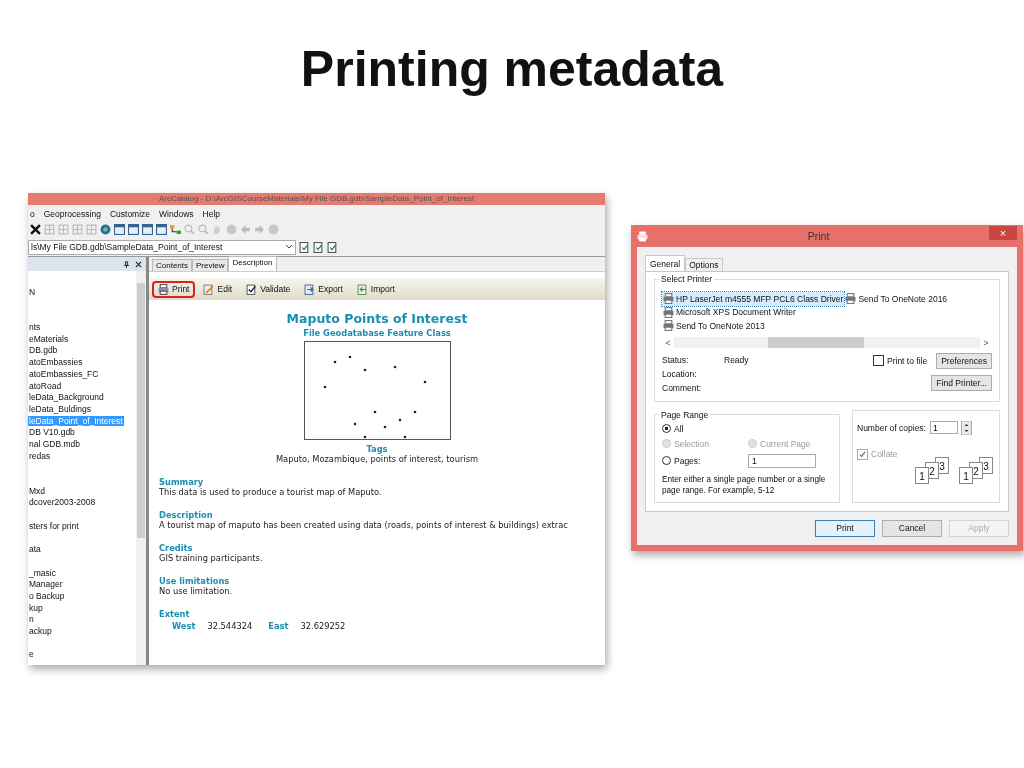 The height and width of the screenshot is (768, 1024). I want to click on printer-item: HP LaserJet m4555 MFP PCL6 Class Driver, so click(753, 299).